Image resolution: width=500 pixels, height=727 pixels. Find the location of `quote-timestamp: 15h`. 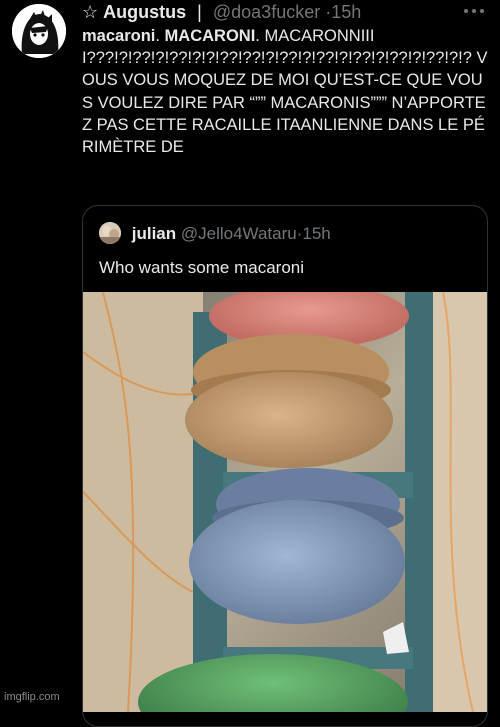

quote-timestamp: 15h is located at coordinates (316, 233).